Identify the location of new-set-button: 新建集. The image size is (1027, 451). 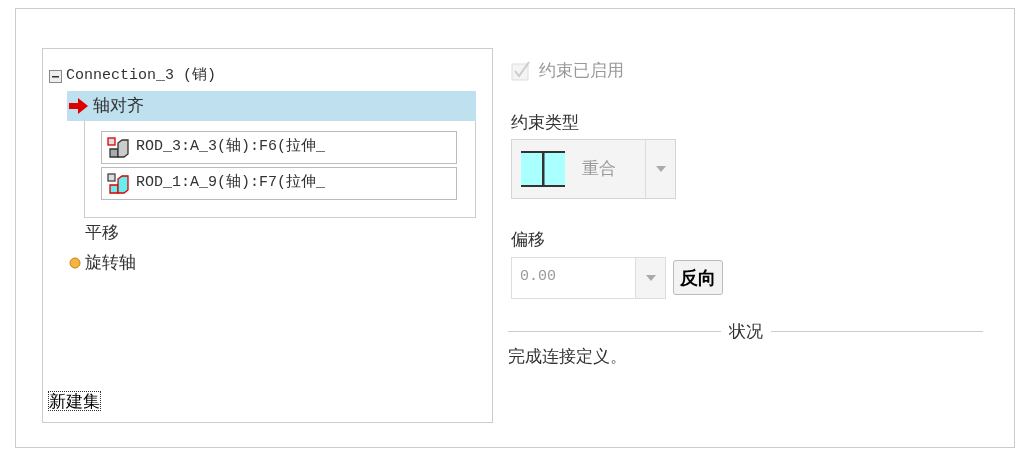
(74, 401).